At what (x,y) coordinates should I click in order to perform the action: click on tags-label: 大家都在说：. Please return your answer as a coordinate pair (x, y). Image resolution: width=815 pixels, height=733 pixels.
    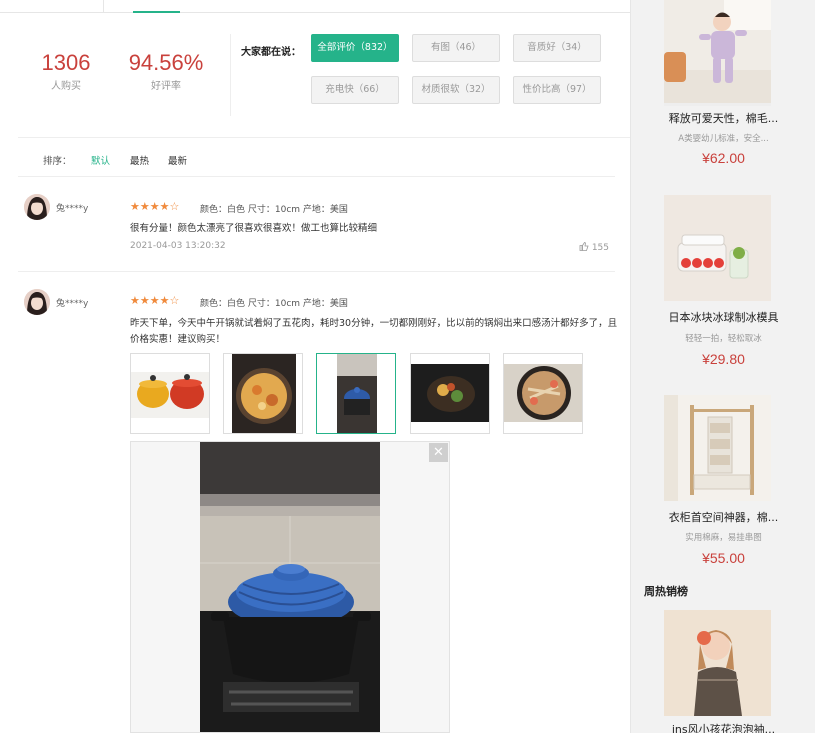
    Looking at the image, I should click on (271, 52).